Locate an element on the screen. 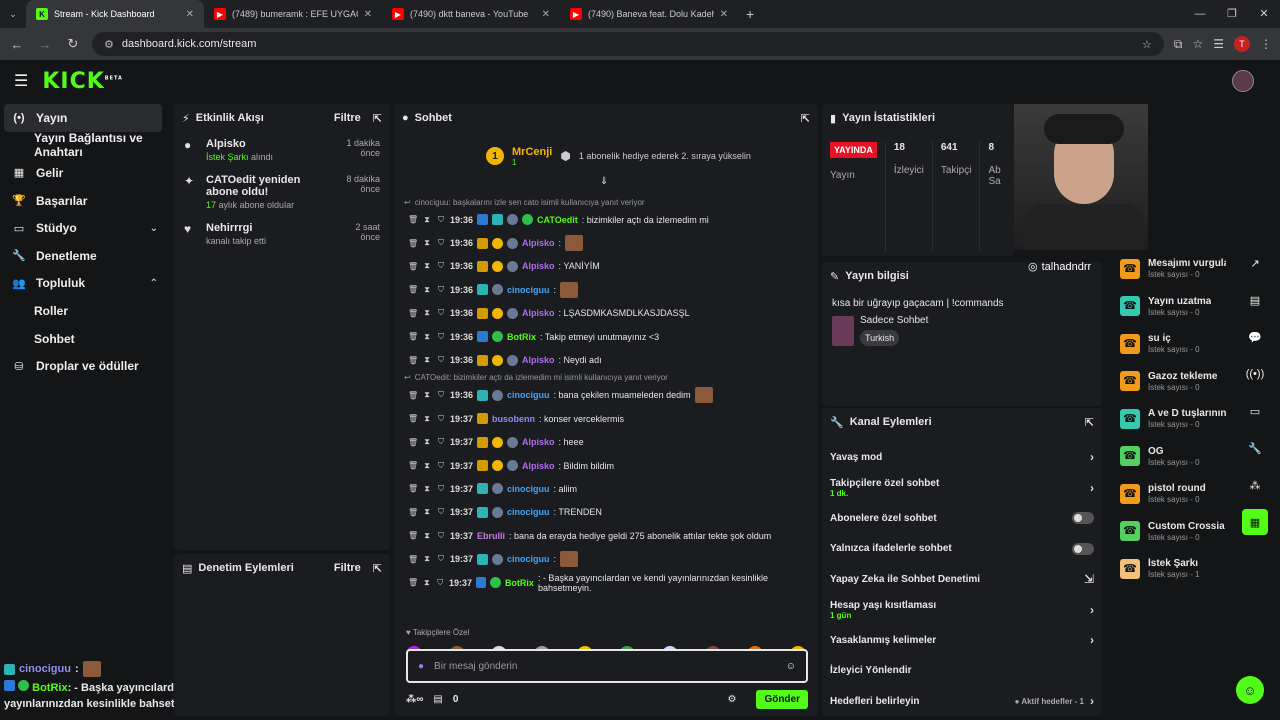 The width and height of the screenshot is (1280, 720). reward-item: ☎ Custom Crossia oyıİstek sayısı - 0 is located at coordinates (1173, 532).